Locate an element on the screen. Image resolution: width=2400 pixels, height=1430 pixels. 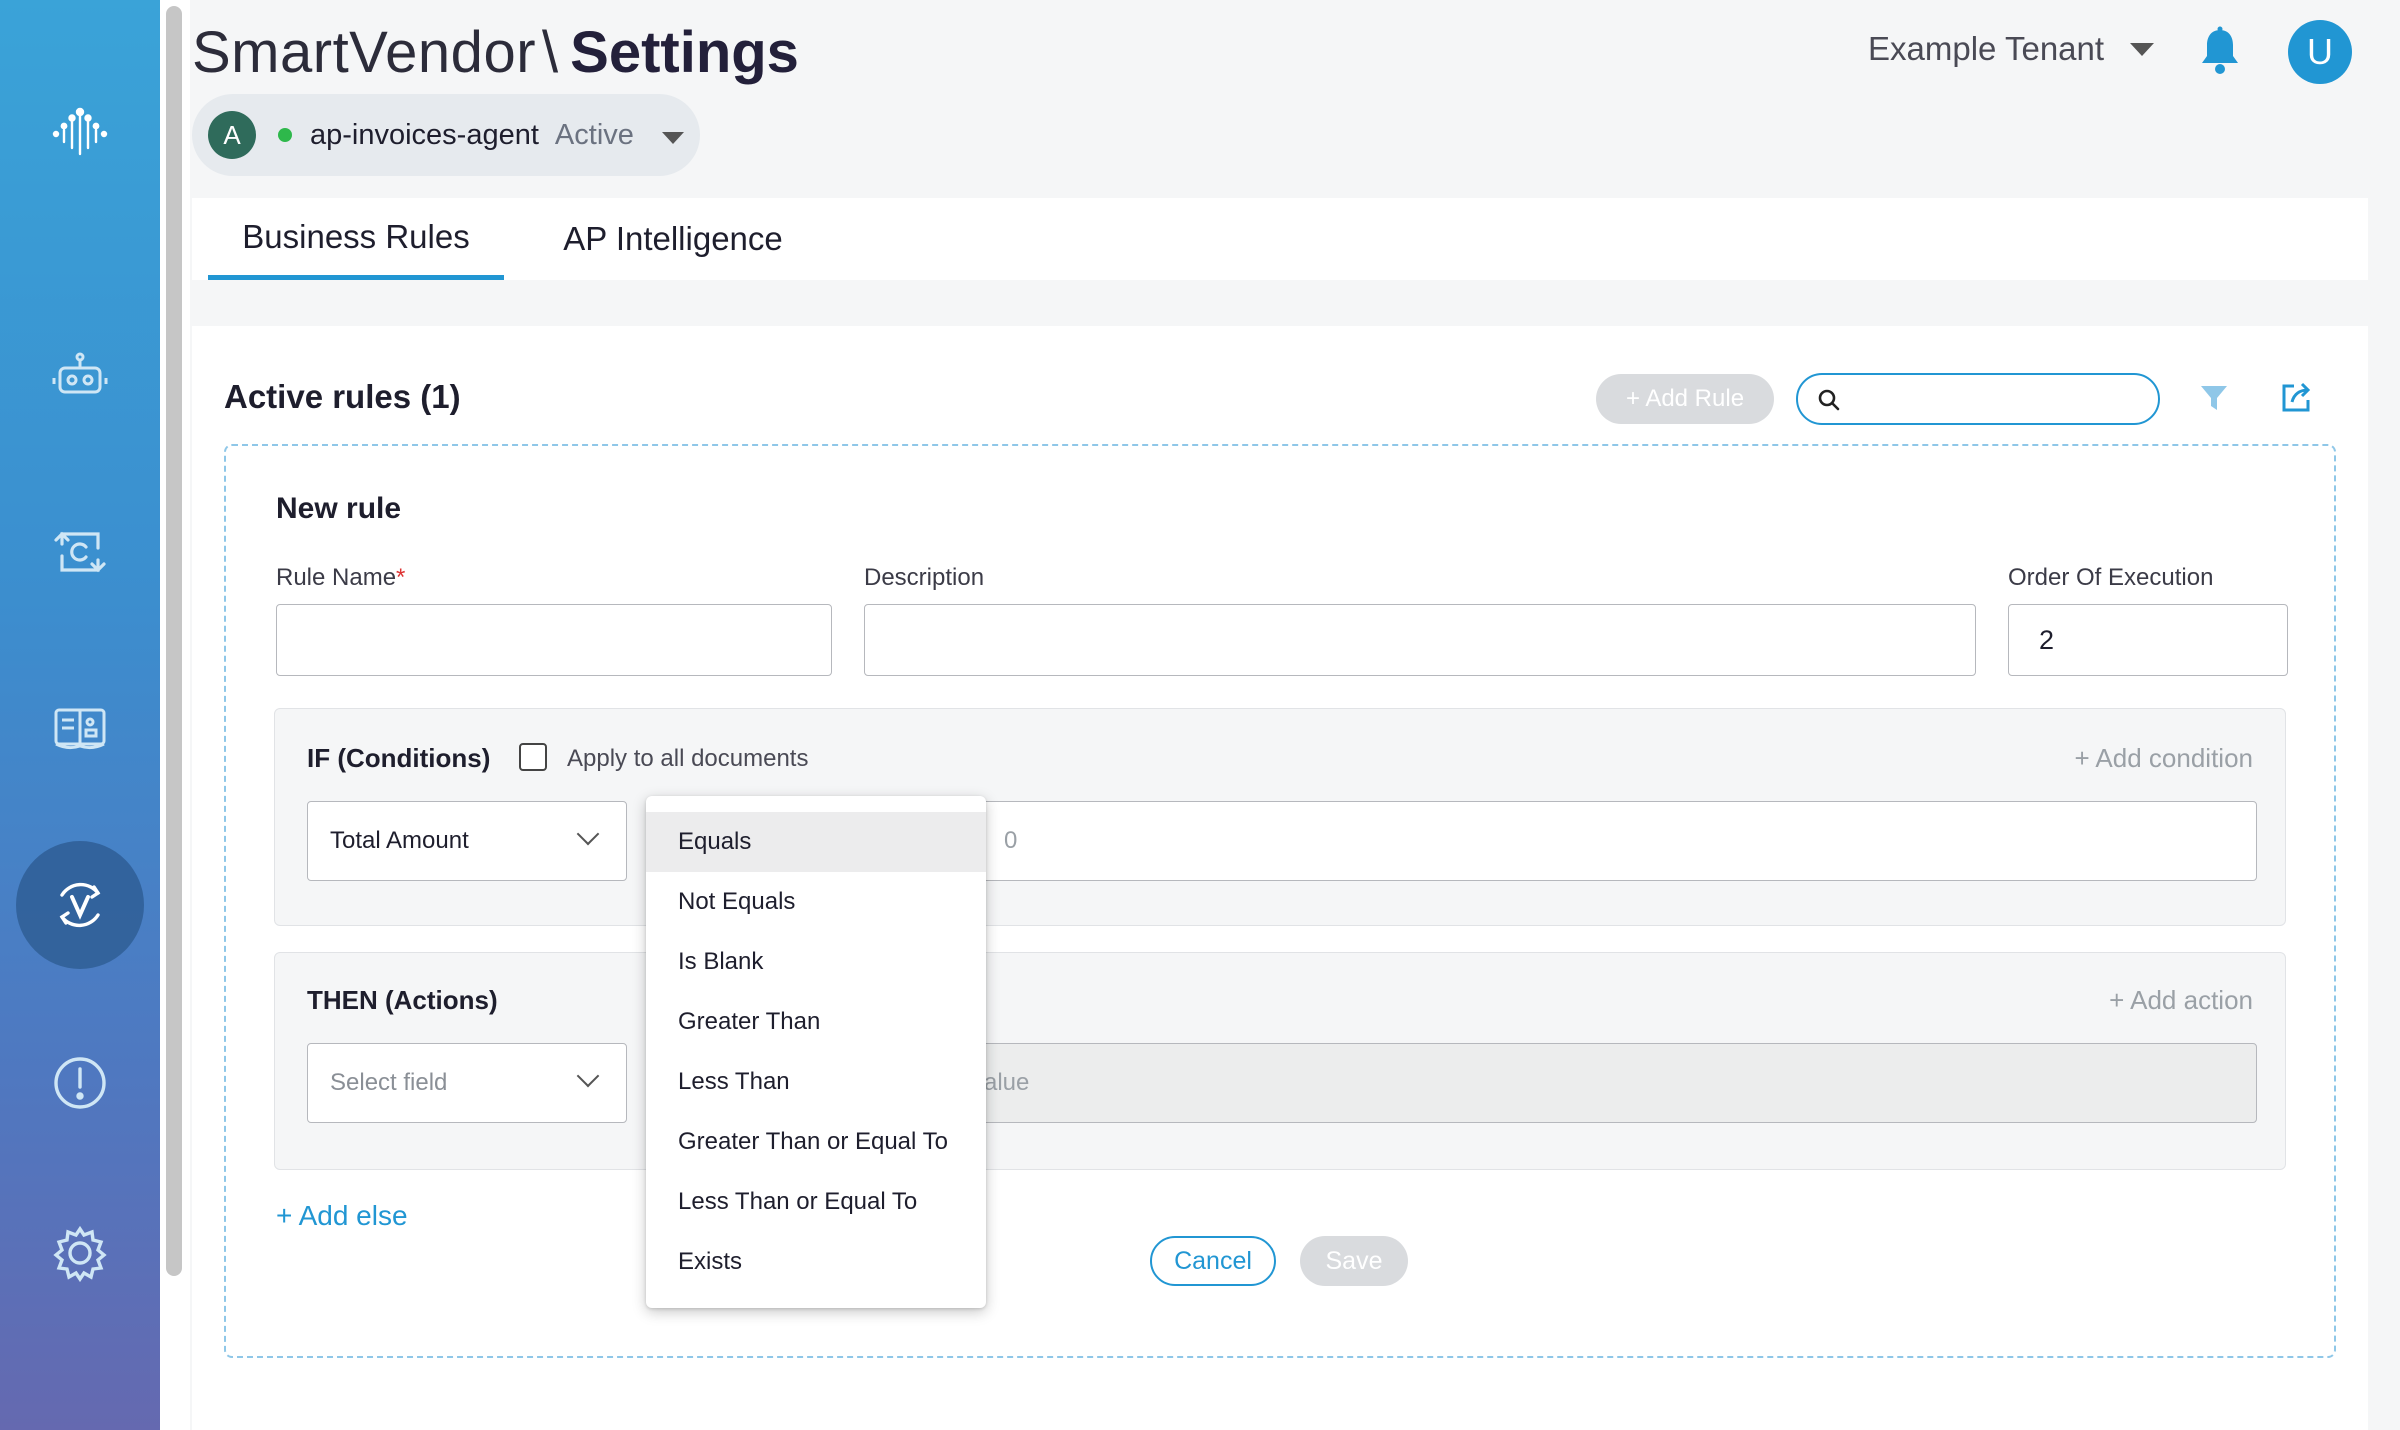
sidebar is located at coordinates (80, 715).